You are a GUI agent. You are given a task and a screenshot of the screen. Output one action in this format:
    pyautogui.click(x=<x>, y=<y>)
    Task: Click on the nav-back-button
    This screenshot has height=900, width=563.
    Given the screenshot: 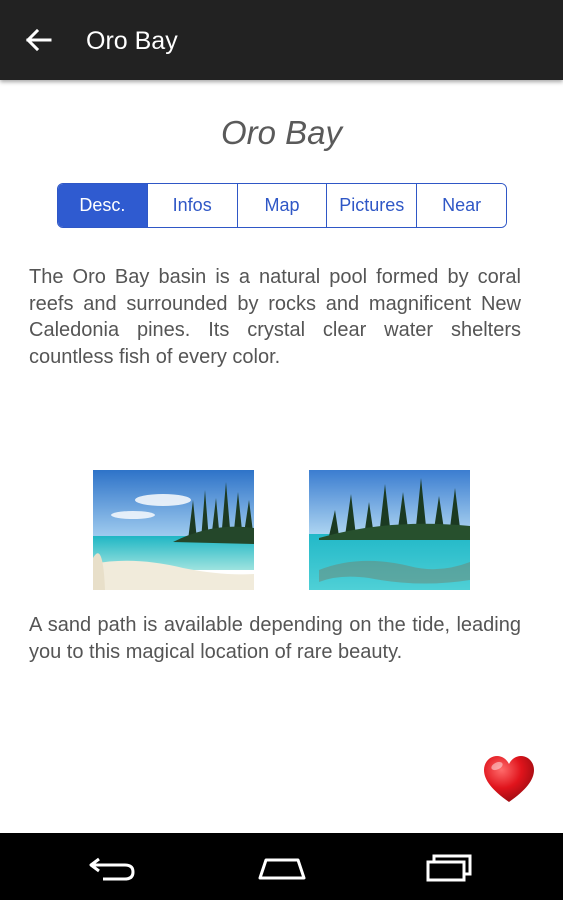 What is the action you would take?
    pyautogui.click(x=113, y=867)
    